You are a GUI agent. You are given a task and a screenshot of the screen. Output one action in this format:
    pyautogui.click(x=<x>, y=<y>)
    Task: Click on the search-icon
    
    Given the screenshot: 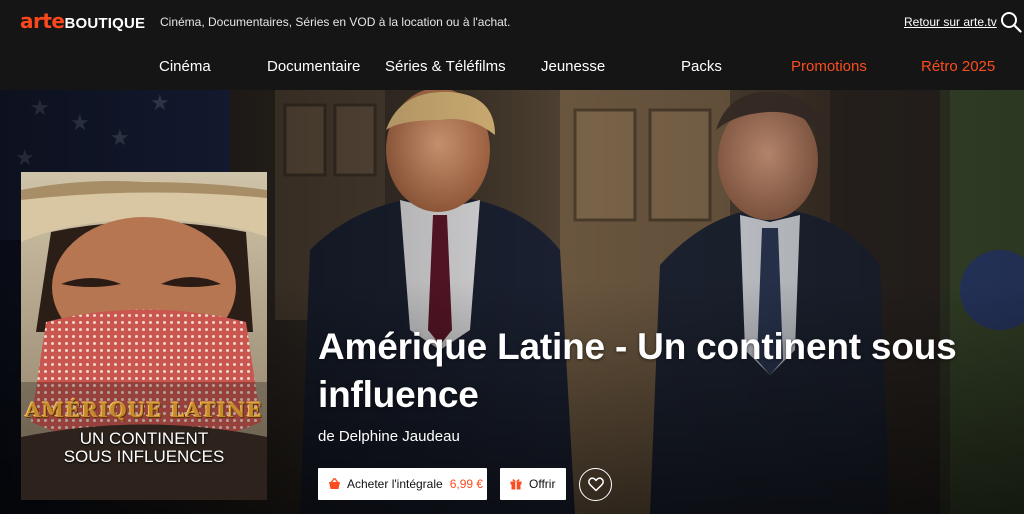 What is the action you would take?
    pyautogui.click(x=1011, y=22)
    